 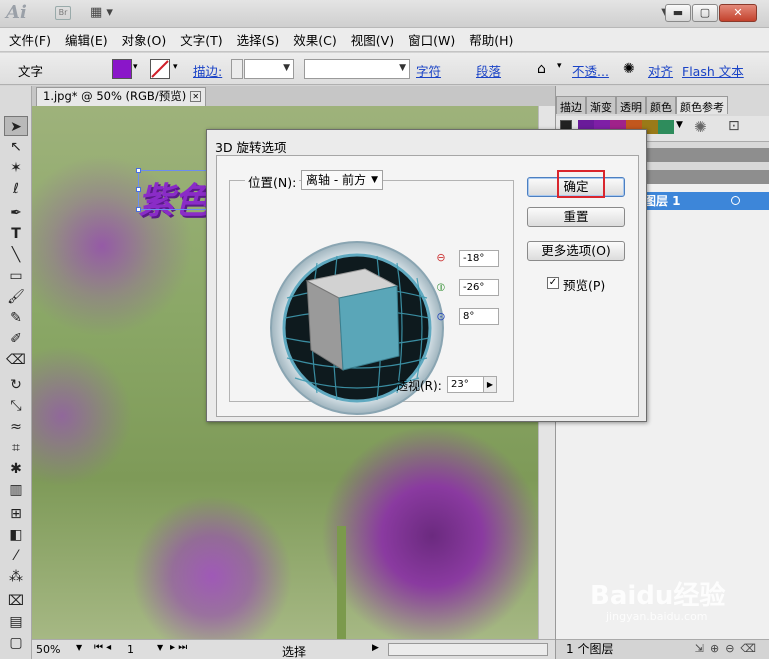 What do you see at coordinates (102, 647) in the screenshot?
I see `page-nav-first-icon: ⏮ ◂` at bounding box center [102, 647].